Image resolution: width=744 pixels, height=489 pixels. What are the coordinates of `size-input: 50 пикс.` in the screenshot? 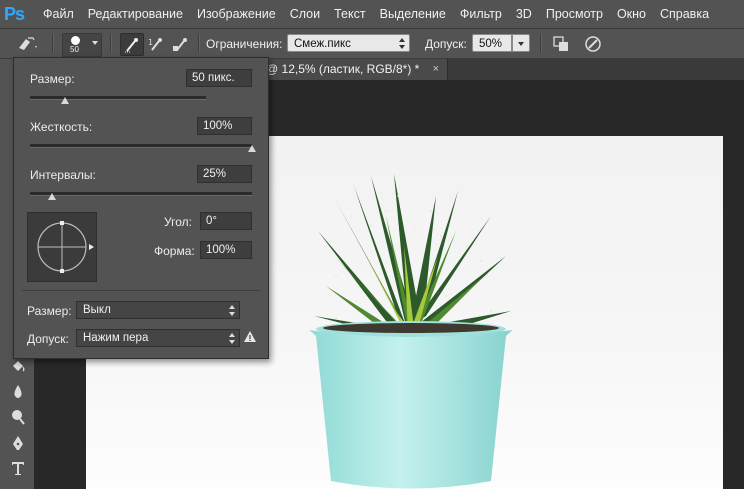 It's located at (219, 78).